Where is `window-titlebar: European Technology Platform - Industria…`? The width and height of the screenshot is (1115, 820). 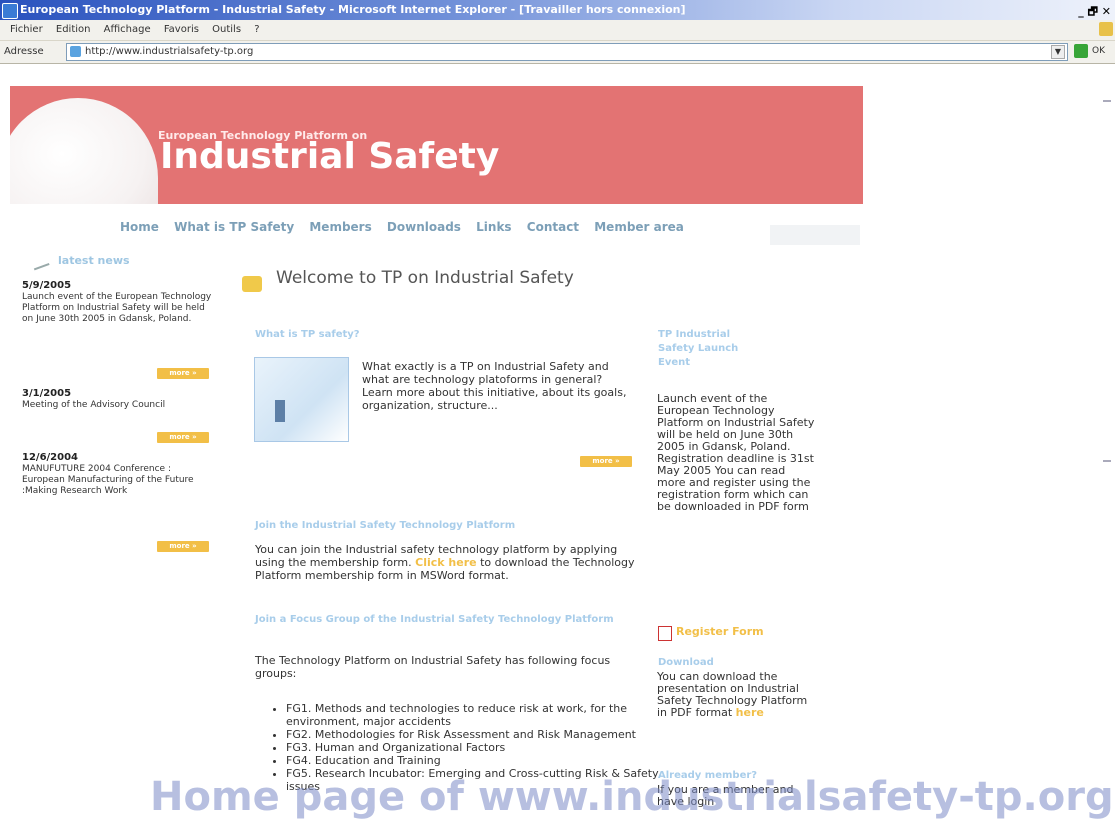 window-titlebar: European Technology Platform - Industria… is located at coordinates (557, 10).